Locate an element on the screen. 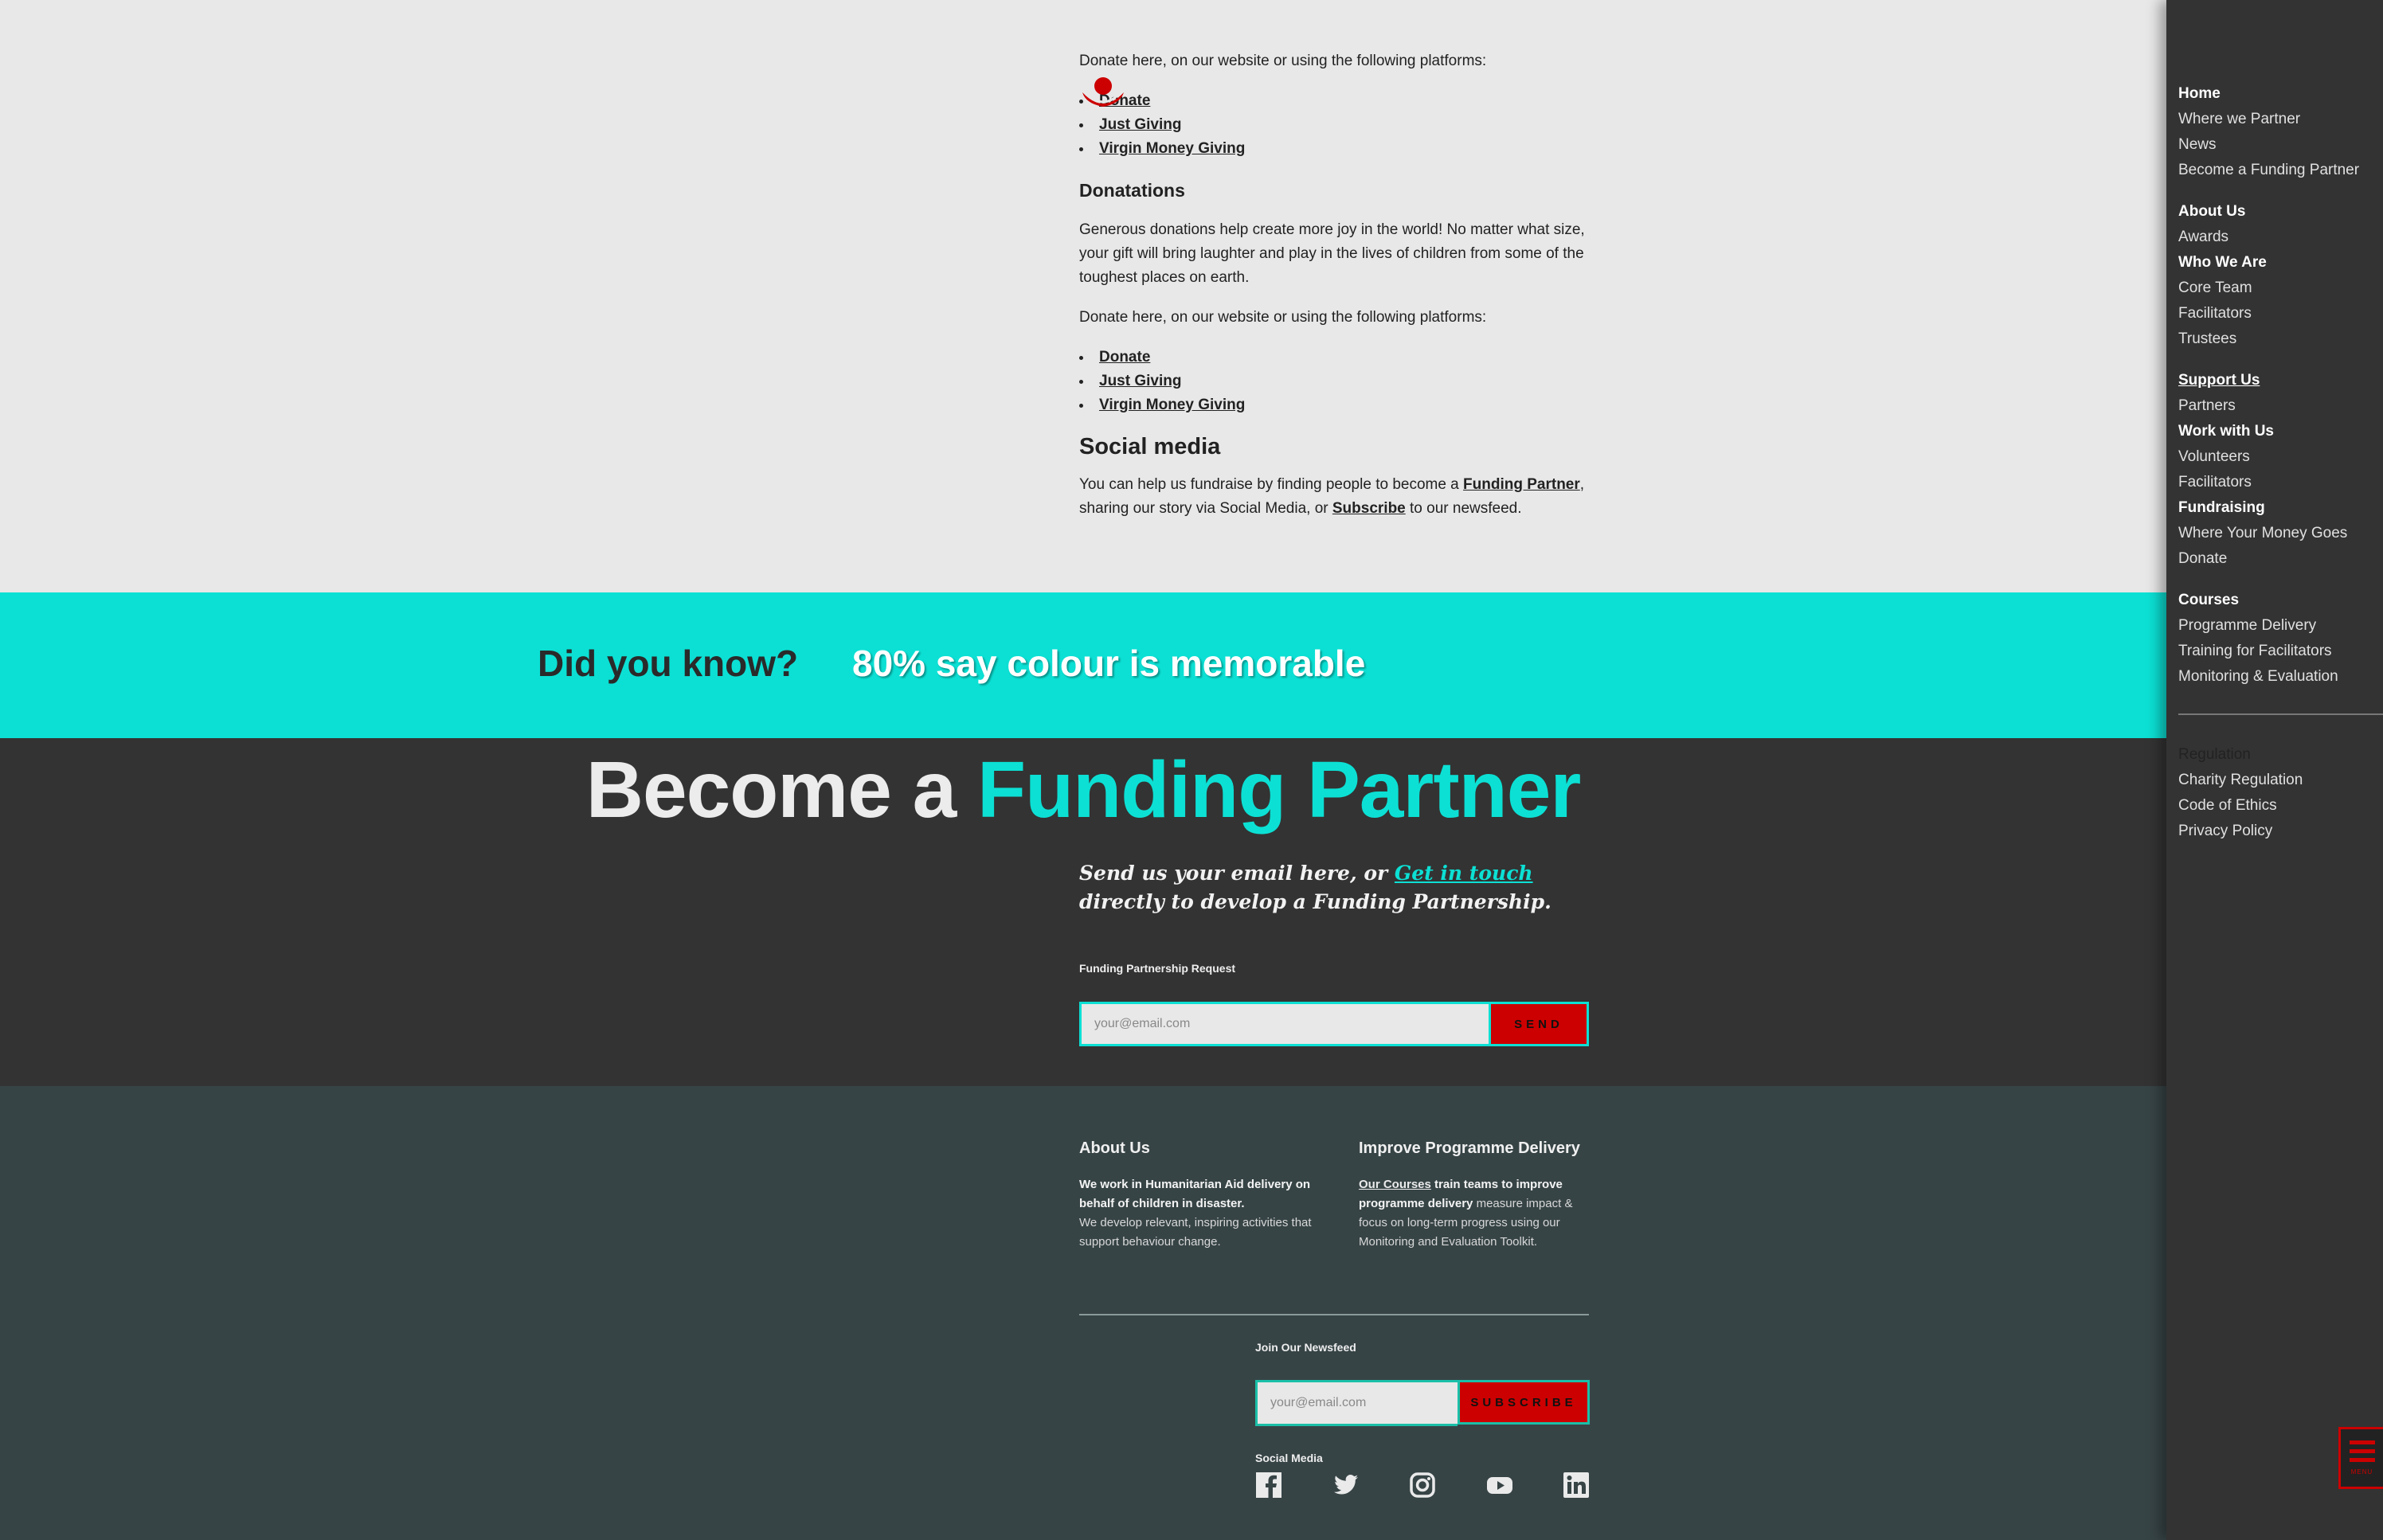 This screenshot has height=1540, width=2383. funding-email-input is located at coordinates (1284, 1024).